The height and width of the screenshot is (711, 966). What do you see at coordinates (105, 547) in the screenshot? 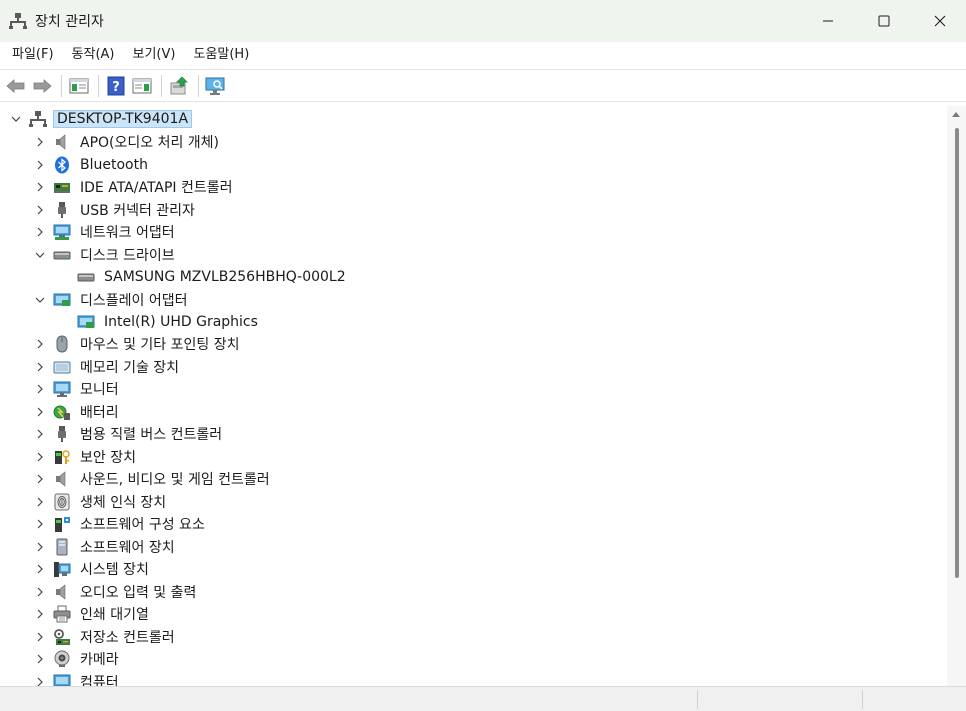
I see `tree-item-software-devices: 소프트웨어 장치` at bounding box center [105, 547].